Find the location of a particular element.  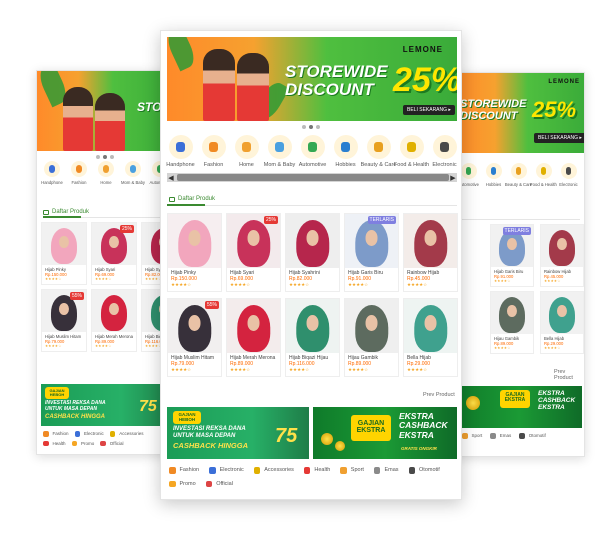

scrollbar-thumb is located at coordinates (313, 177).